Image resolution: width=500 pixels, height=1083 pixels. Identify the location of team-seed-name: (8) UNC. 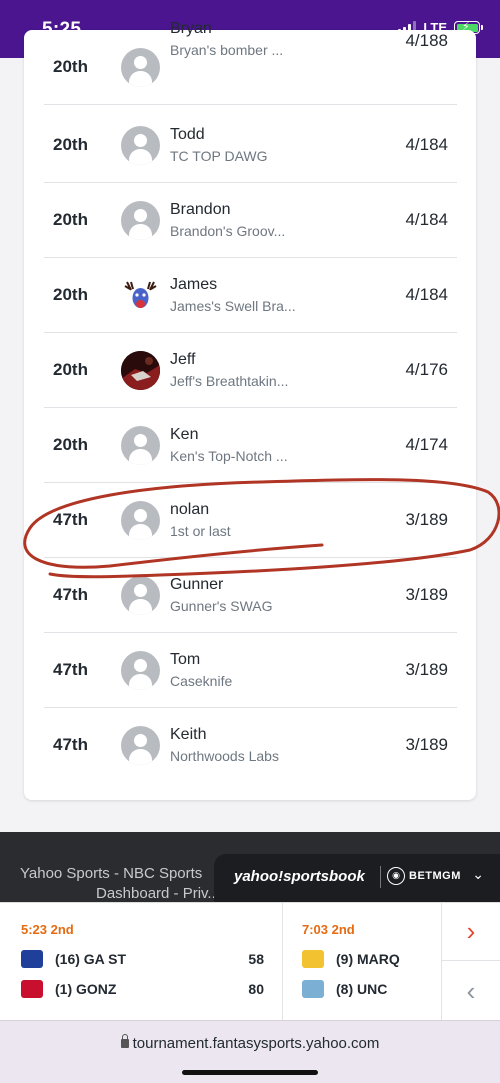
(362, 989).